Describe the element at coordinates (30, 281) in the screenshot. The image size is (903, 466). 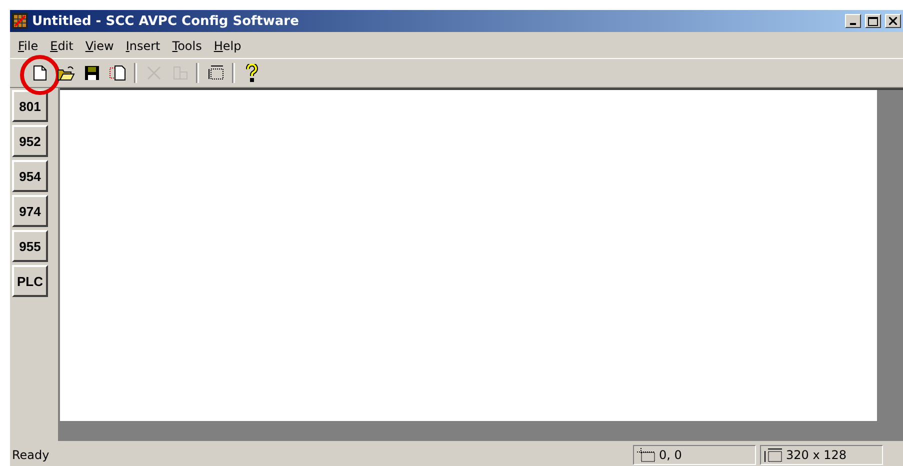
I see `device-button: PLC` at that location.